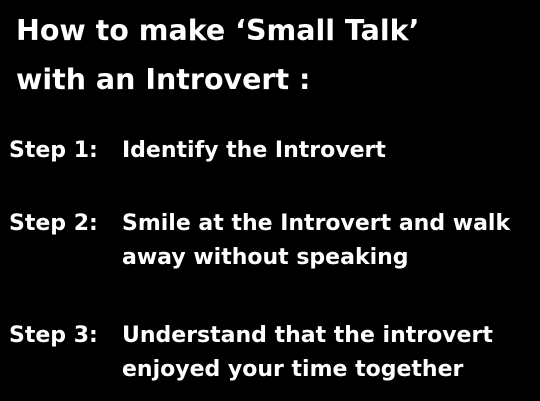 The image size is (540, 401). I want to click on step-3-label: Step 3:, so click(53, 335).